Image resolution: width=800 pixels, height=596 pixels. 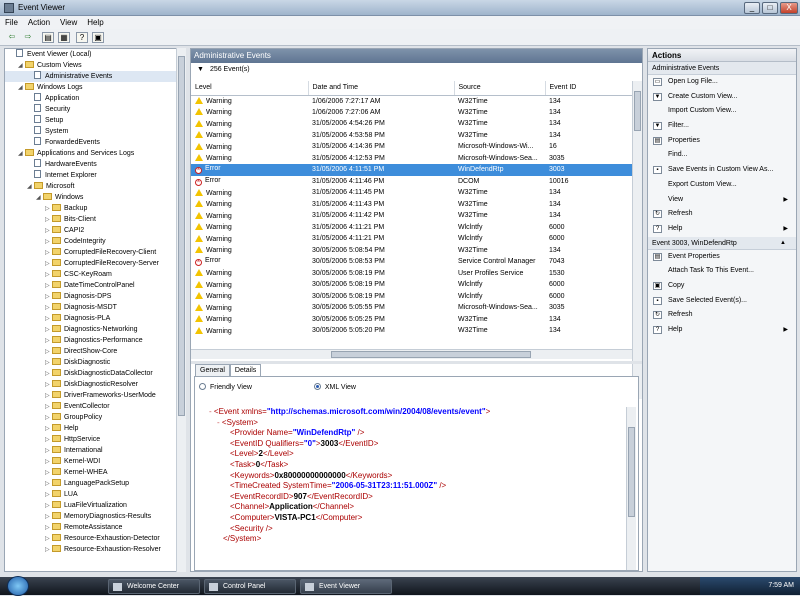 I want to click on table-row: Warning 31/05/2006 4:53:58 PM W32Time 134, so click(x=411, y=136).